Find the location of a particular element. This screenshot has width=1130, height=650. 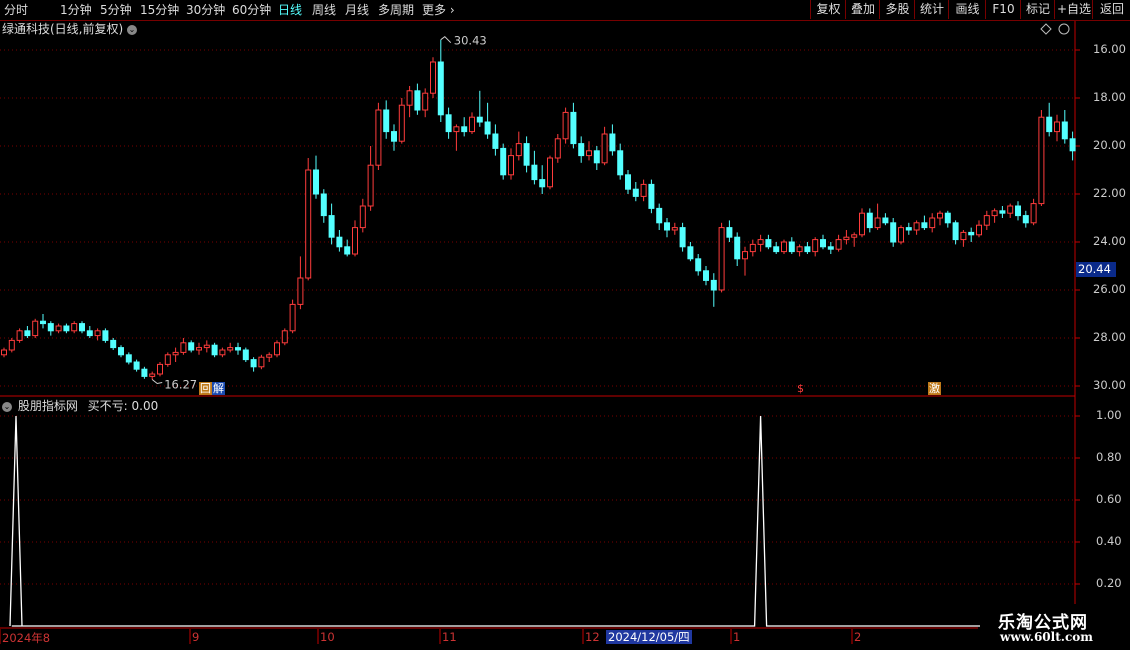

date-label: 12 is located at coordinates (592, 637).